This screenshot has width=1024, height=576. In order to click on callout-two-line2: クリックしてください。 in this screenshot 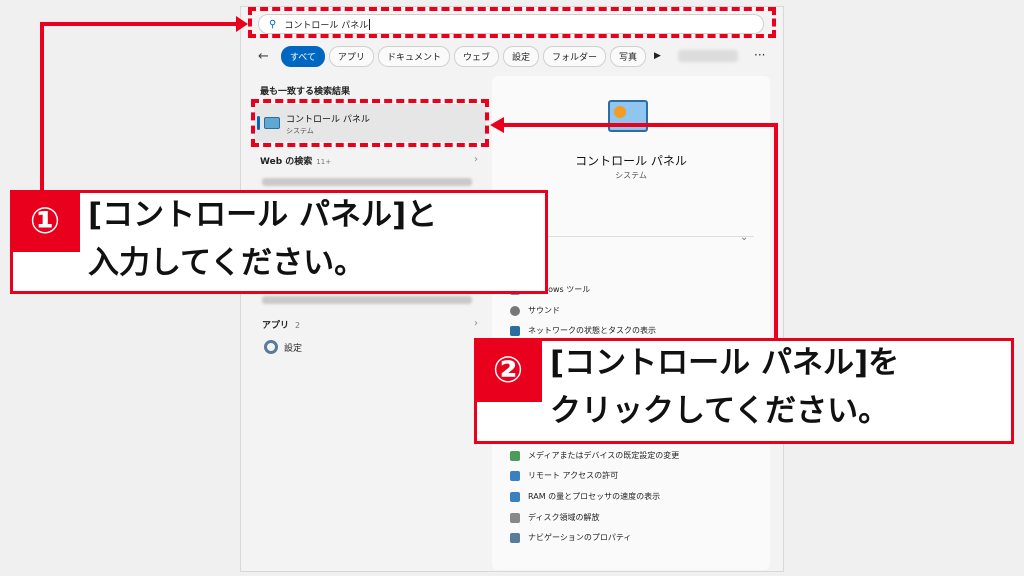, I will do `click(720, 411)`.